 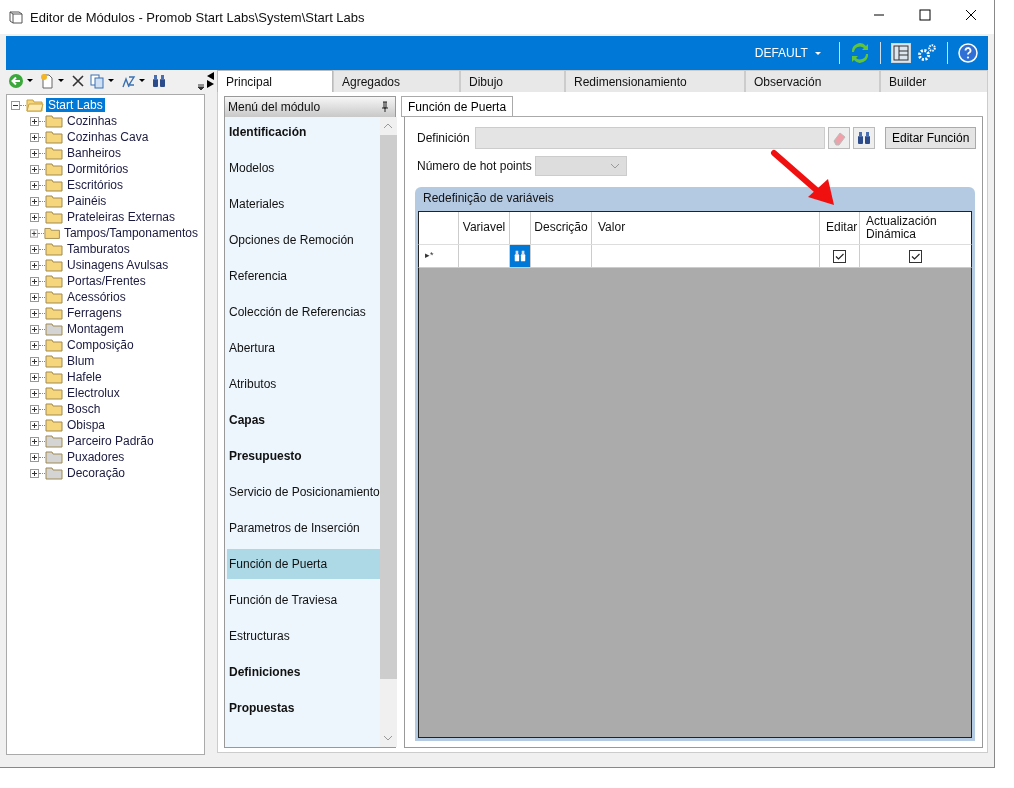 I want to click on tab: Principal, so click(x=275, y=81).